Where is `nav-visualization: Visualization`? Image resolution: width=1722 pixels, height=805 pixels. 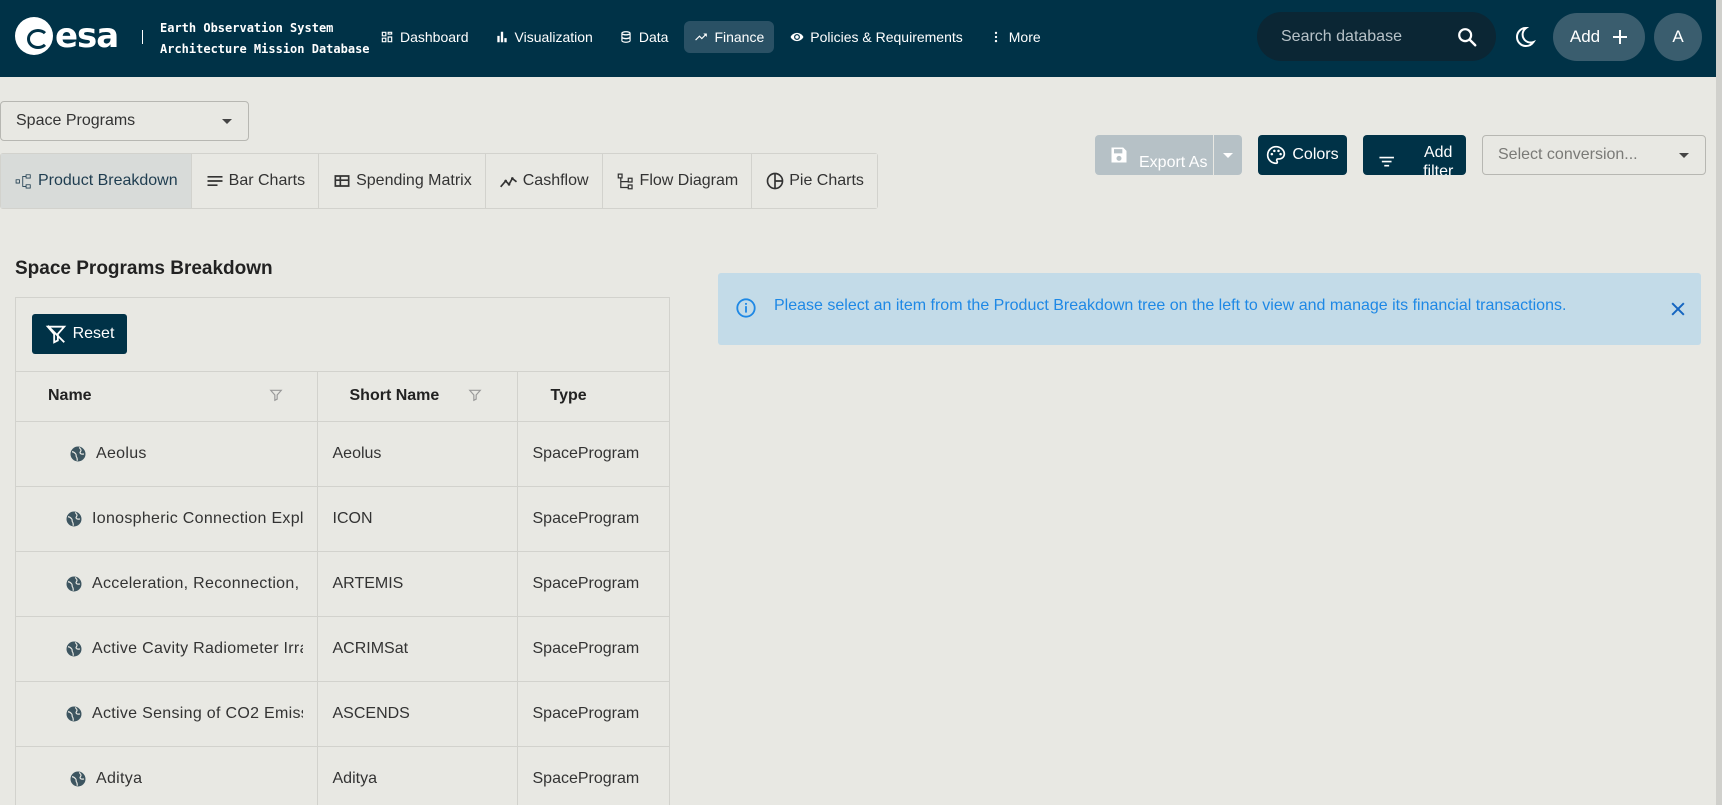 nav-visualization: Visualization is located at coordinates (544, 37).